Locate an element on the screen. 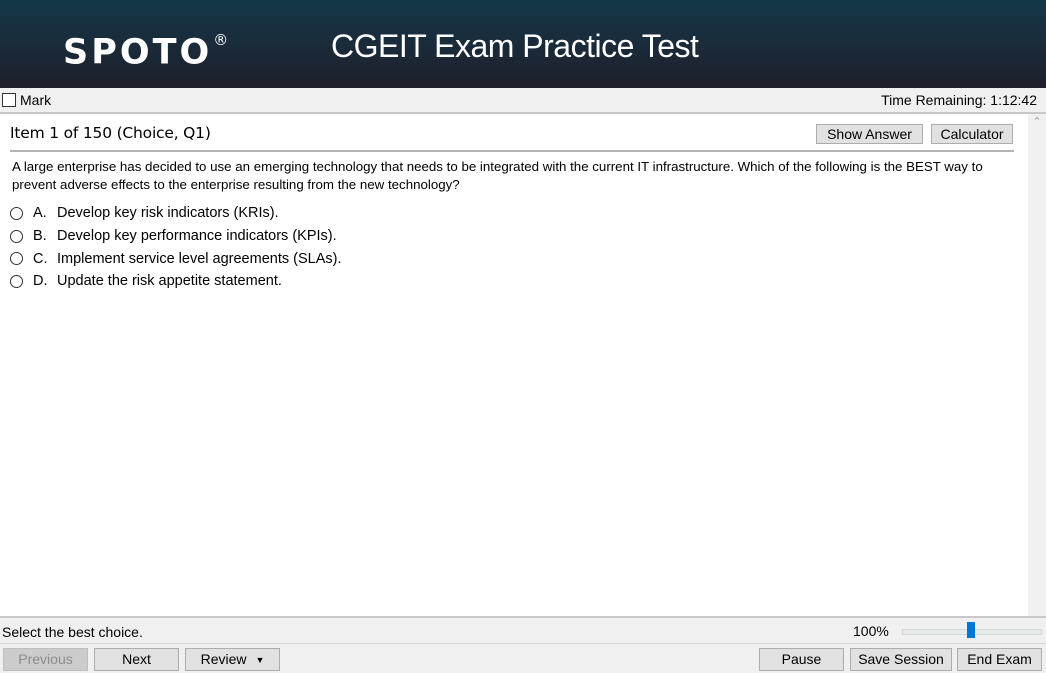 The image size is (1046, 673). dropdown-arrow-icon: ▼ is located at coordinates (260, 660).